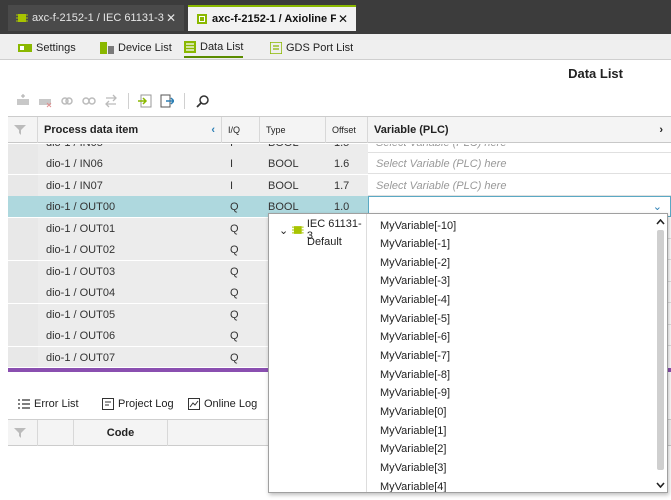 The width and height of the screenshot is (671, 500). I want to click on list-item: MyVariable[-10], so click(418, 226).